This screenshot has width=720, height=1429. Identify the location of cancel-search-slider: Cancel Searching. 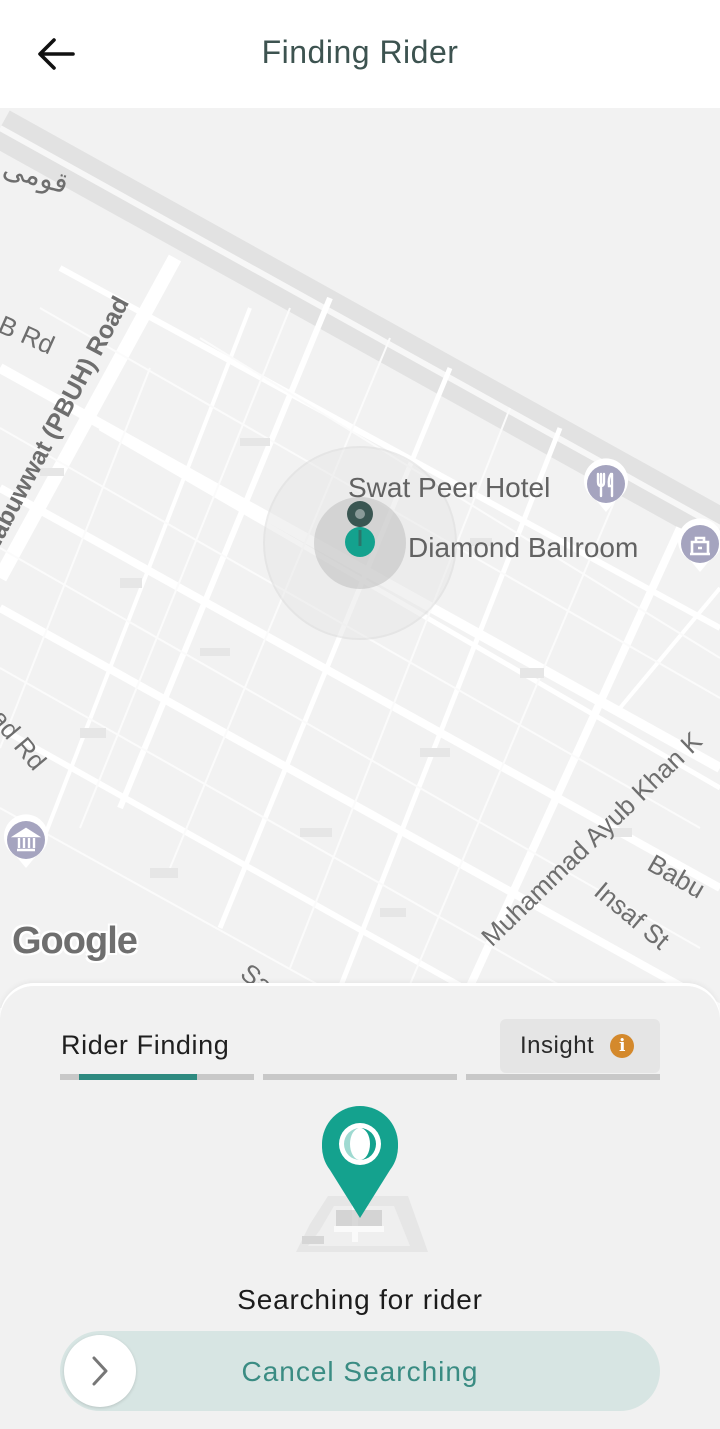
(360, 1371).